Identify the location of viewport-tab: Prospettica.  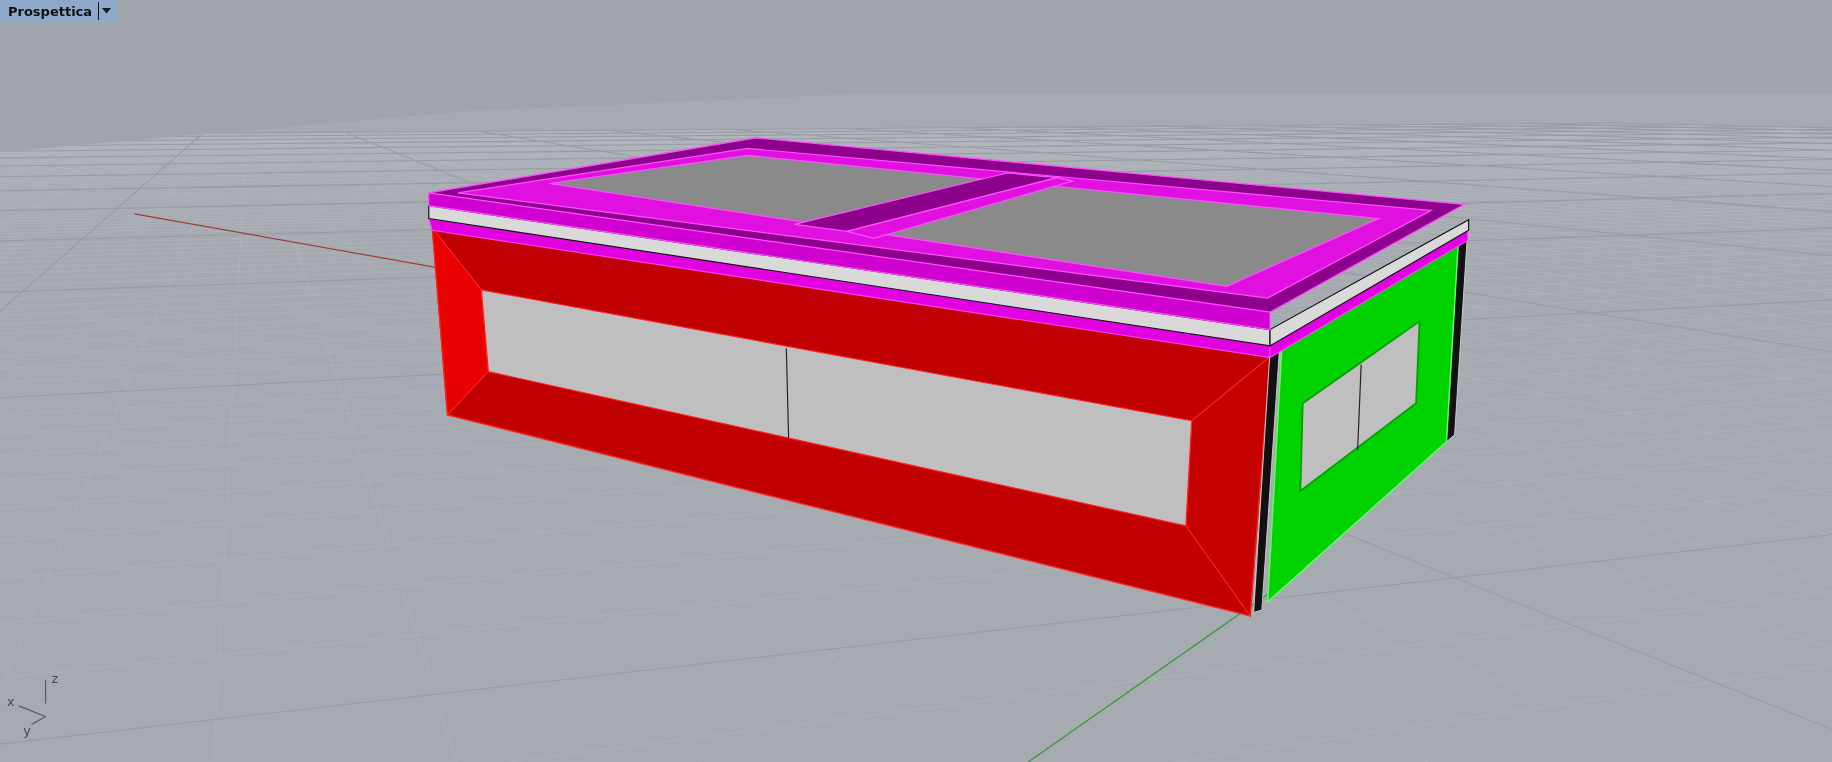
(59, 11).